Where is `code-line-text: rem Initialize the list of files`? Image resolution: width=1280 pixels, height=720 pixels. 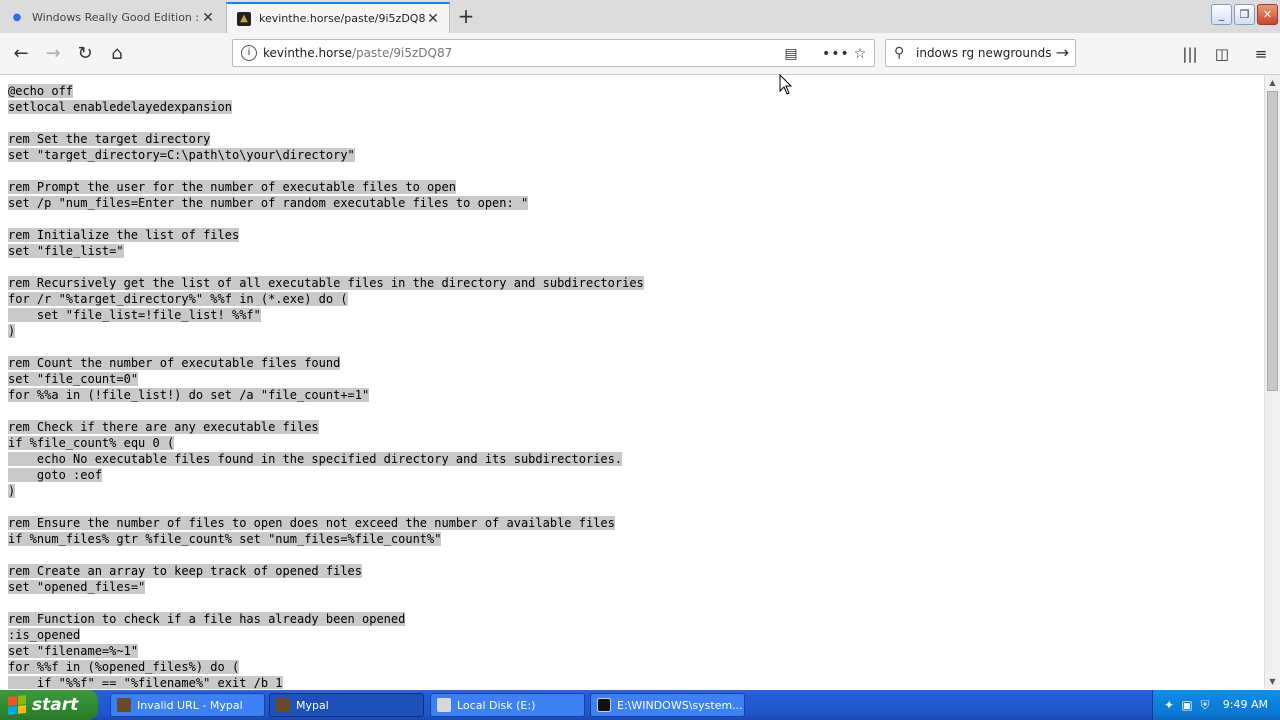 code-line-text: rem Initialize the list of files is located at coordinates (124, 235).